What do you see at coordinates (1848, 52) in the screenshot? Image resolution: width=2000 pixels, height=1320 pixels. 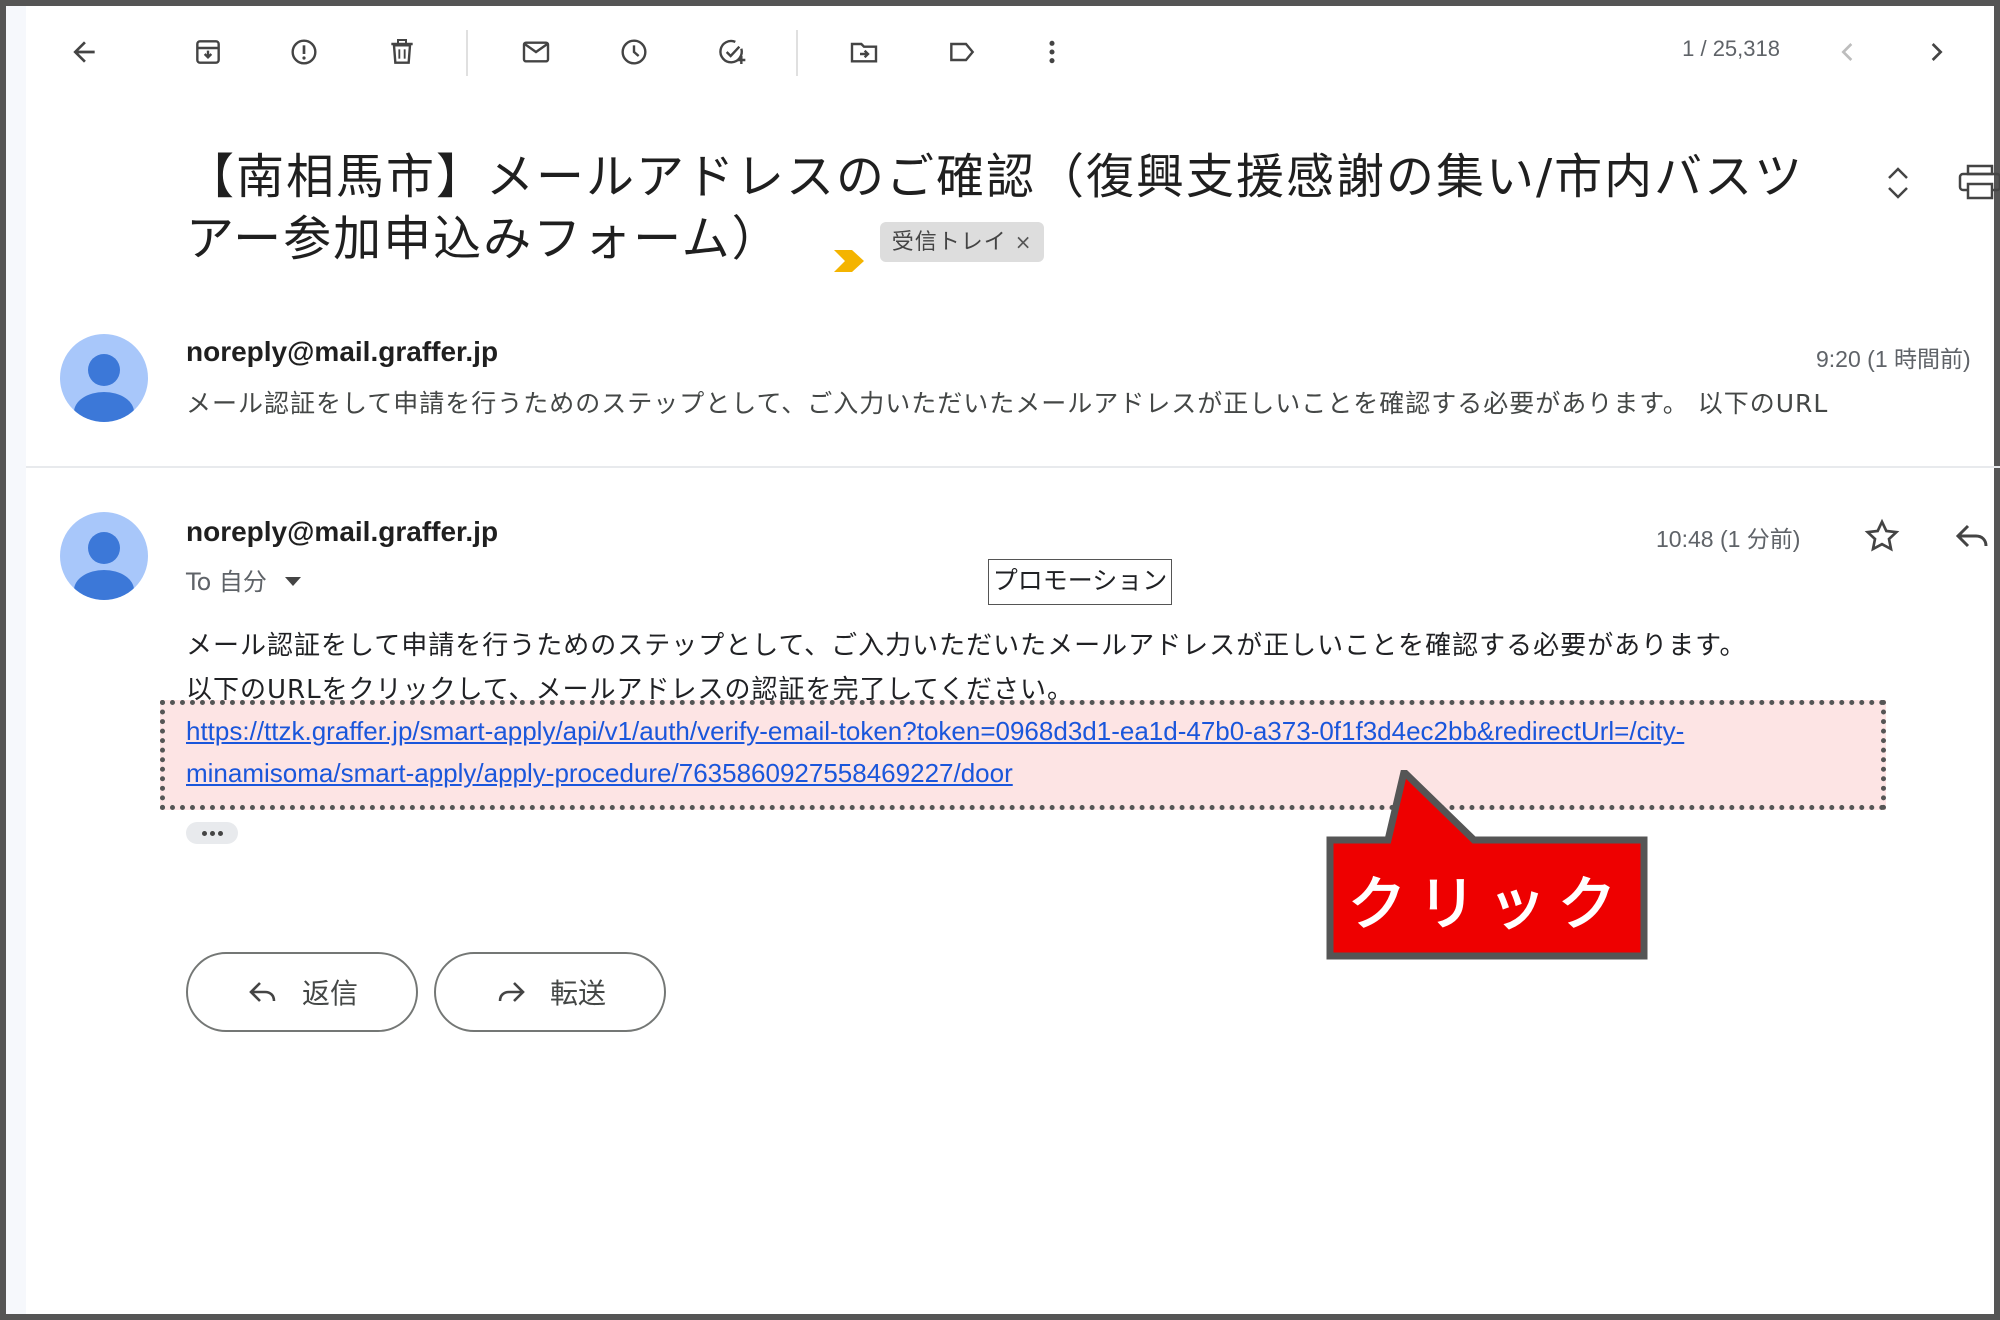 I see `newer-chevron-left-icon` at bounding box center [1848, 52].